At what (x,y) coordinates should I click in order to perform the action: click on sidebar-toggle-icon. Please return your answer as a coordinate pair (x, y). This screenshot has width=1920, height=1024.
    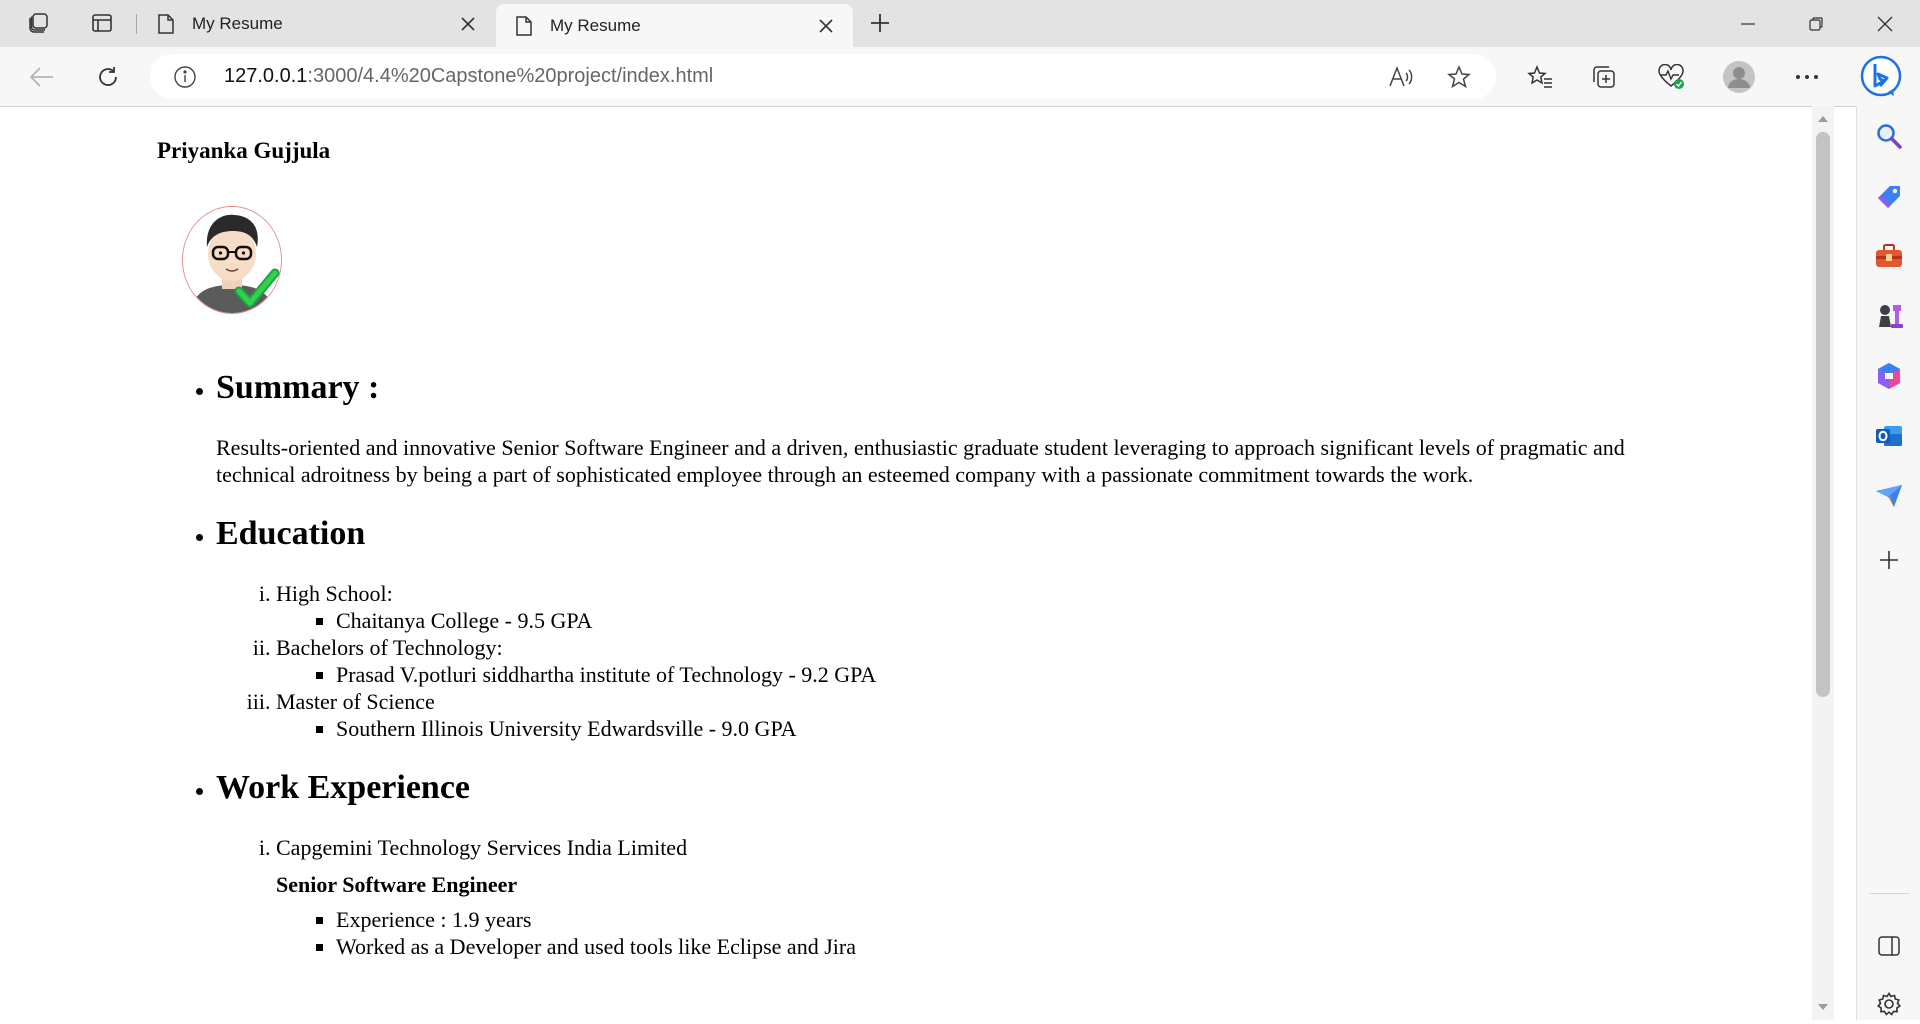
    Looking at the image, I should click on (1889, 946).